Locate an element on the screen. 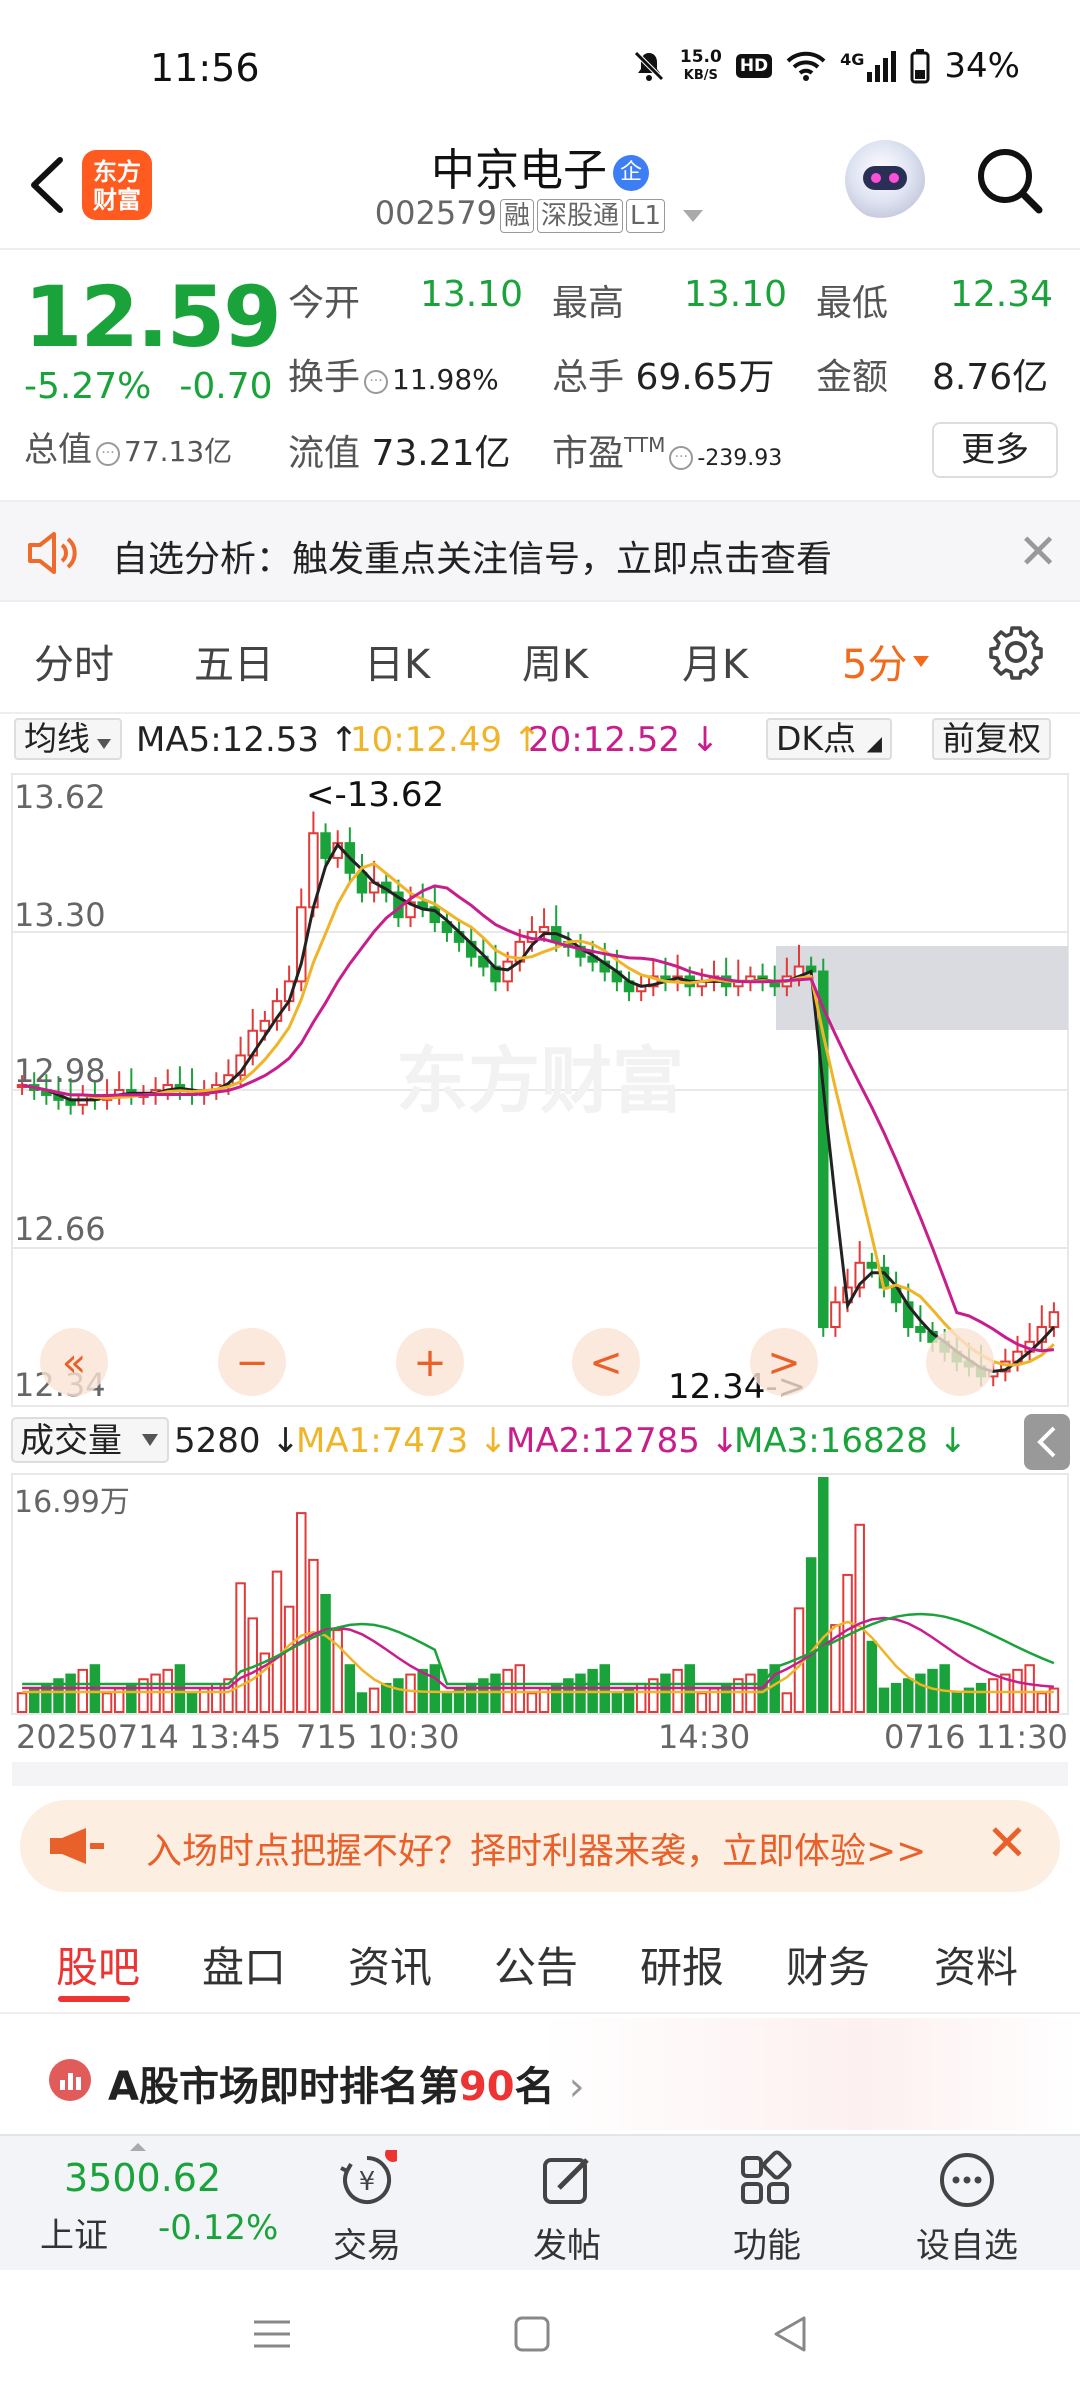  add-watchlist-button: 设自选 is located at coordinates (967, 2204).